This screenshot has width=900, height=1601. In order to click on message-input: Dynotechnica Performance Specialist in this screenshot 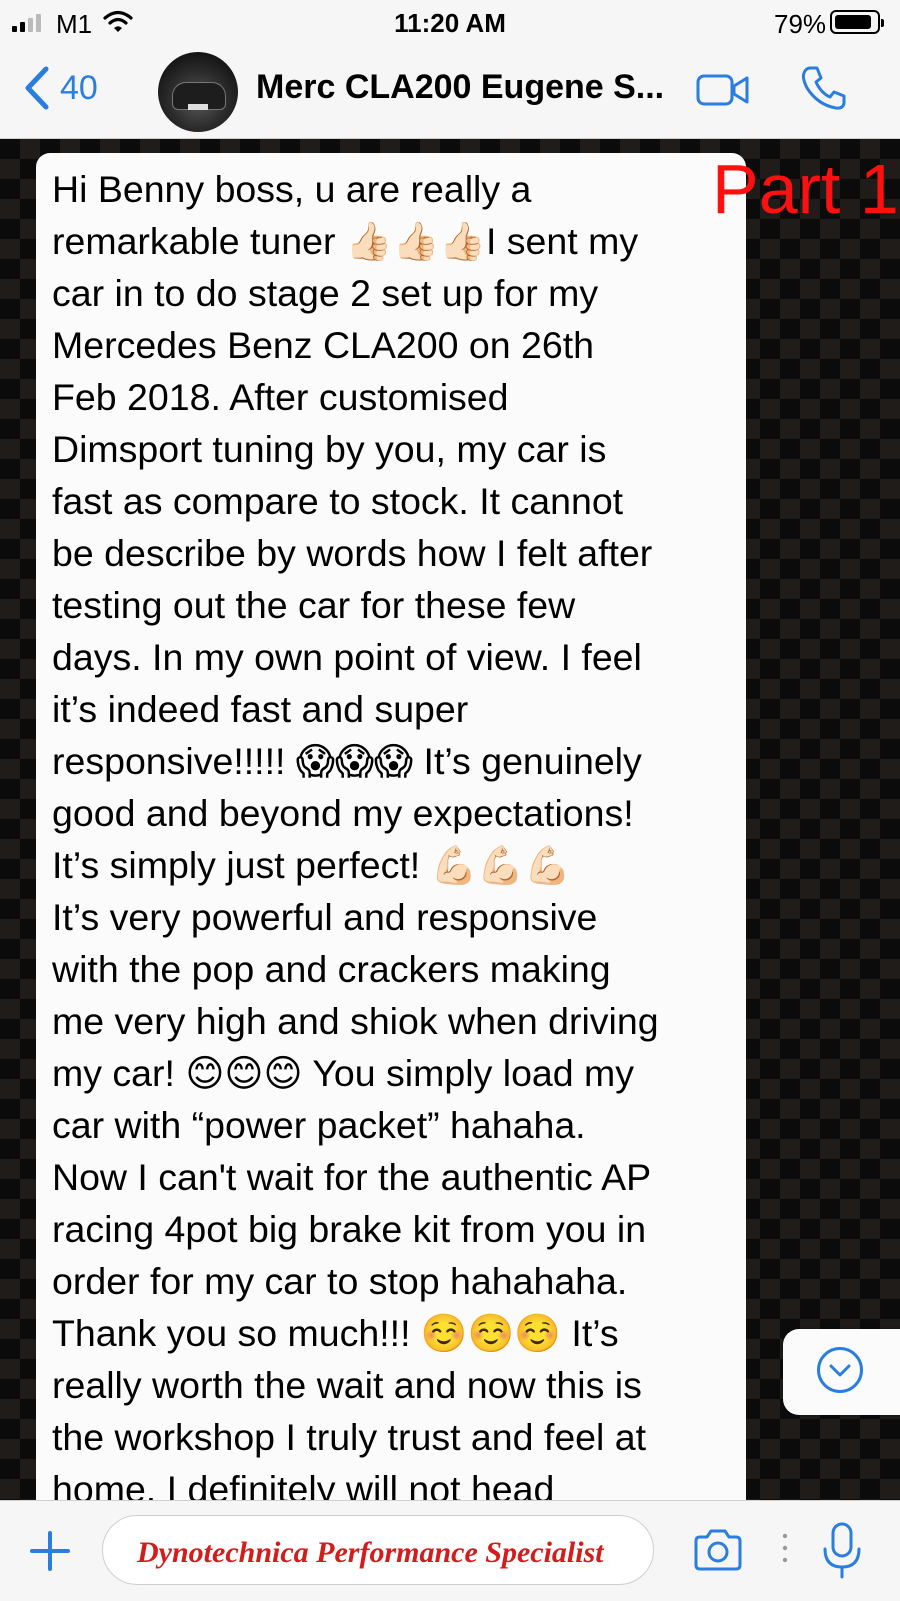, I will do `click(378, 1550)`.